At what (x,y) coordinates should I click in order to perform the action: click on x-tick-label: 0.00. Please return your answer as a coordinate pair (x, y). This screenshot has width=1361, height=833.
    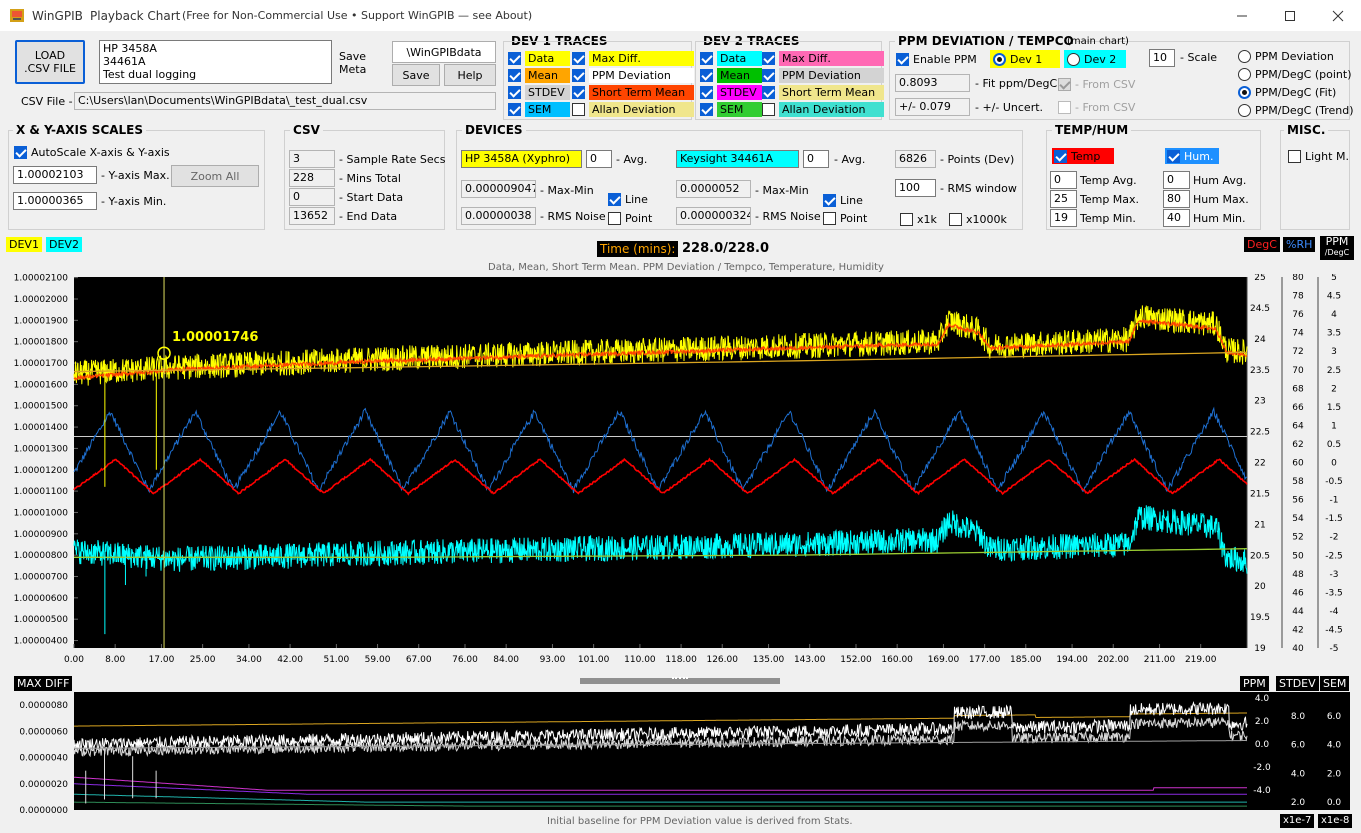
    Looking at the image, I should click on (74, 659).